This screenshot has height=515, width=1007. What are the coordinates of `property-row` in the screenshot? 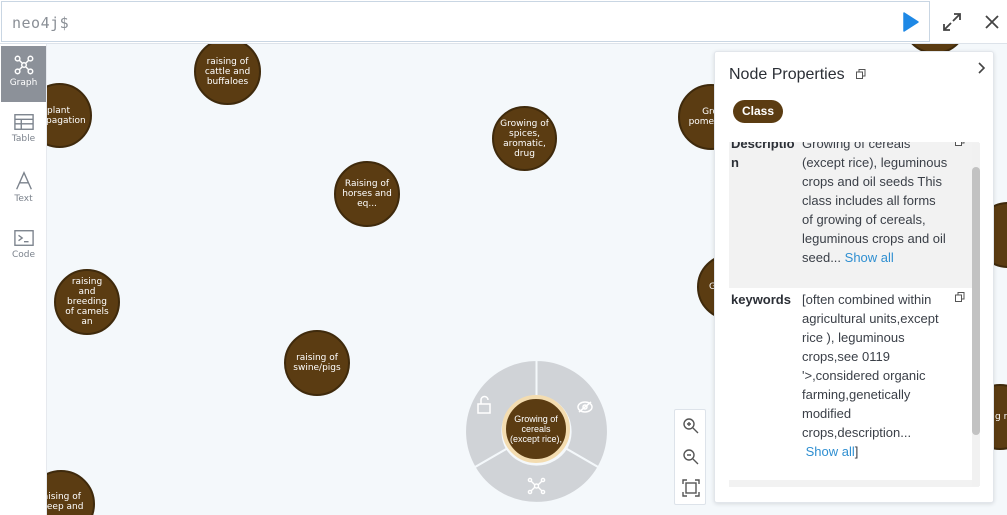 It's located at (854, 483).